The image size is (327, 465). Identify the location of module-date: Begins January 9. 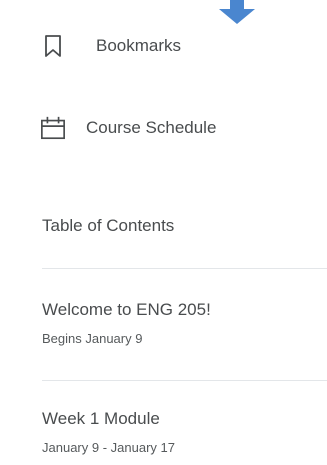
(92, 338).